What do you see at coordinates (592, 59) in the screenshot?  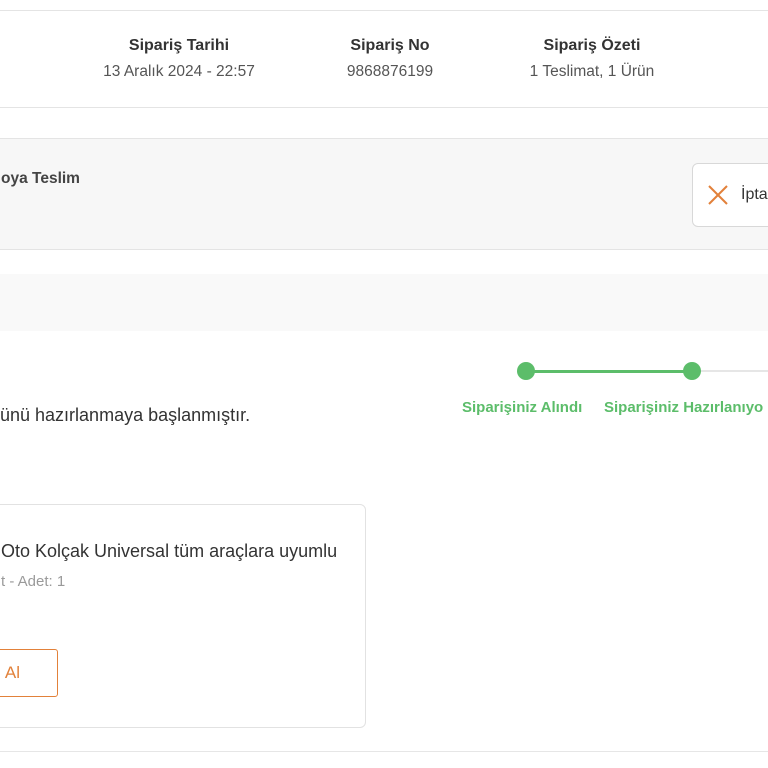 I see `order-overview: Sipariş Özeti 1 Teslimat, 1 Ürün` at bounding box center [592, 59].